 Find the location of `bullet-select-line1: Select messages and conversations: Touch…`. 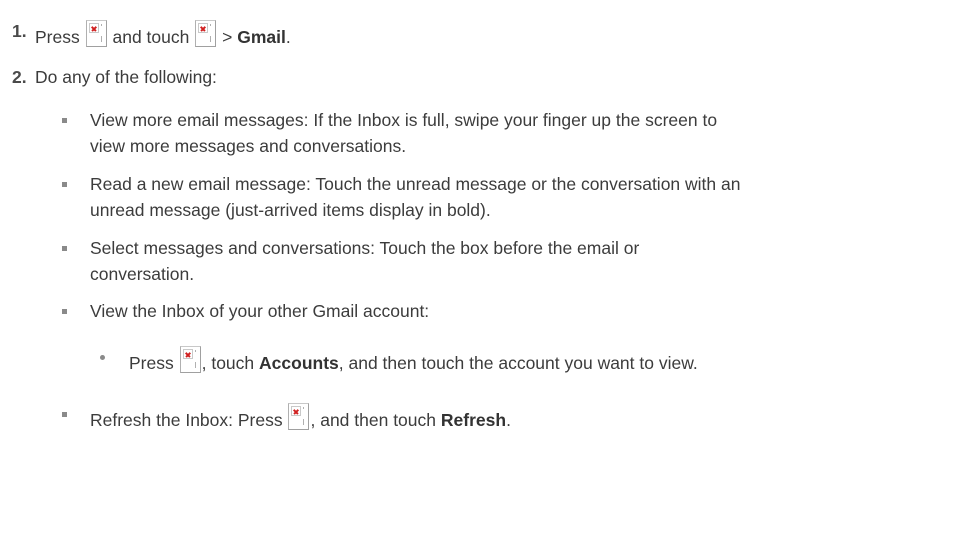

bullet-select-line1: Select messages and conversations: Touch… is located at coordinates (365, 248).